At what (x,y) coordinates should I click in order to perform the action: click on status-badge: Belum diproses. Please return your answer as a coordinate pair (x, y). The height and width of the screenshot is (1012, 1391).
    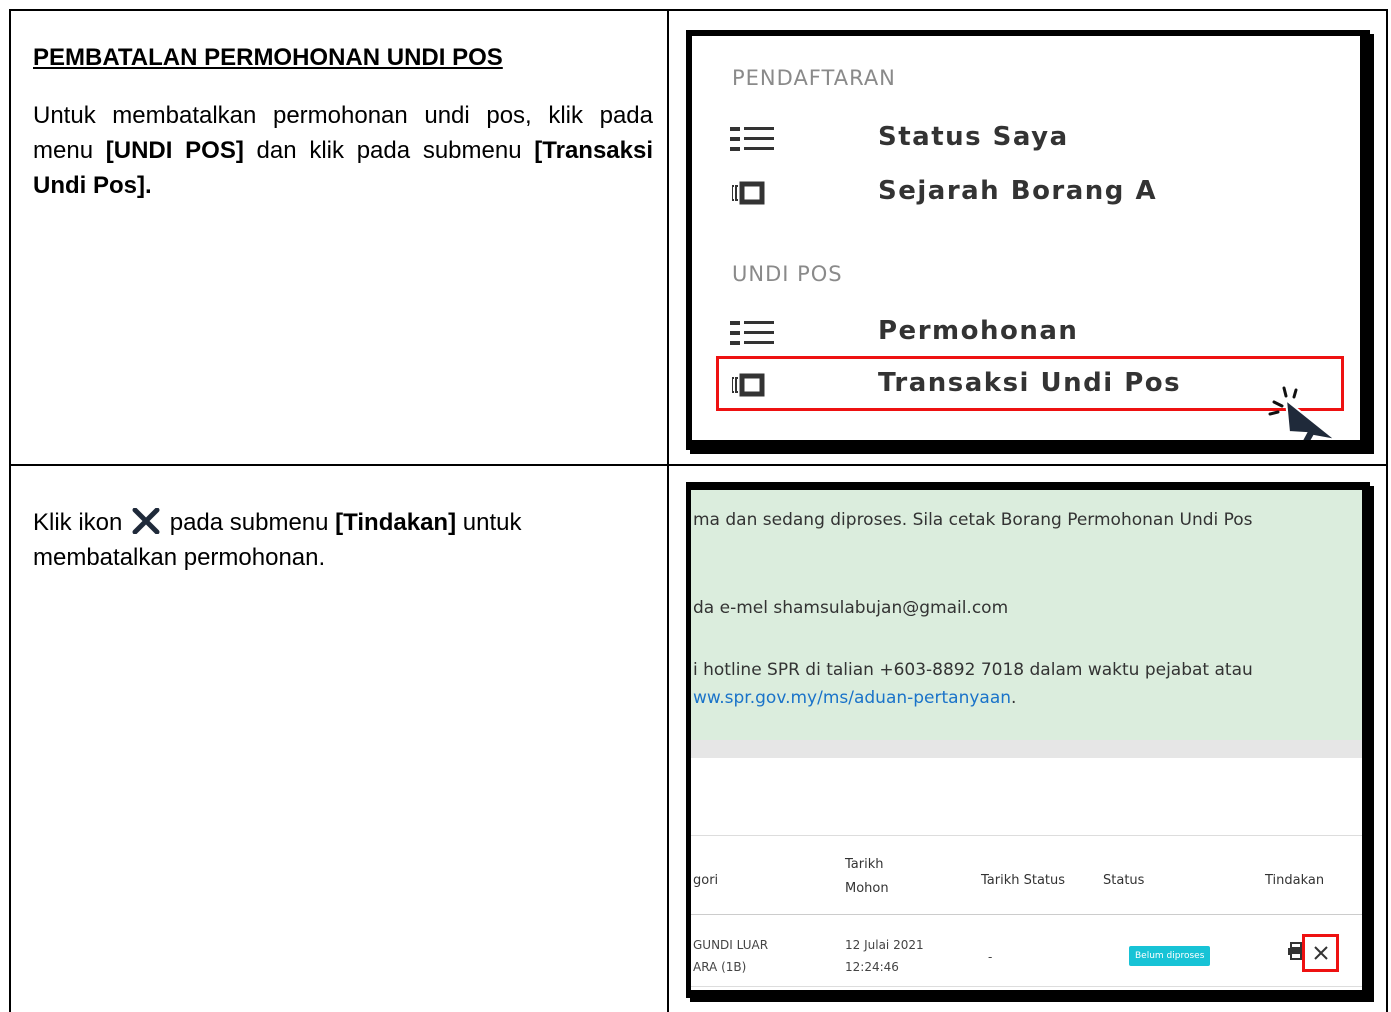
    Looking at the image, I should click on (1170, 956).